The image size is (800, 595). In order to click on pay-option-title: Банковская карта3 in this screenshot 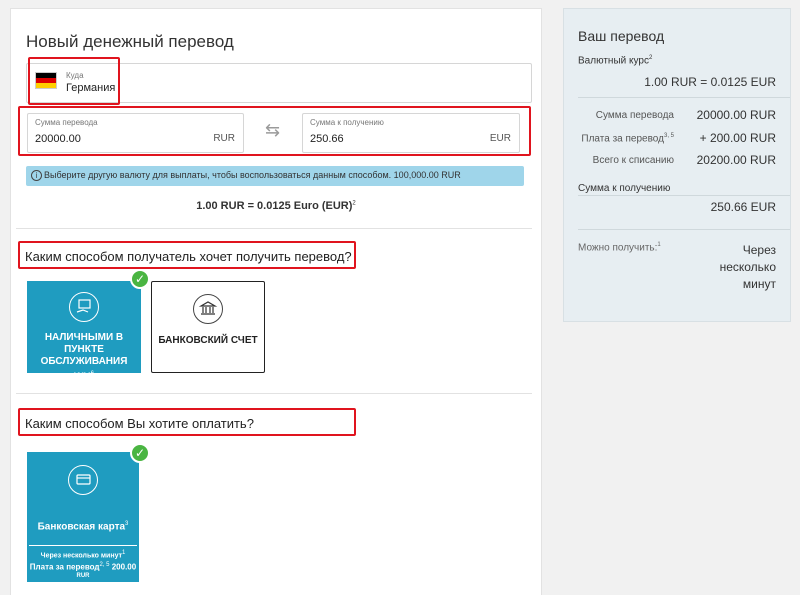, I will do `click(83, 527)`.